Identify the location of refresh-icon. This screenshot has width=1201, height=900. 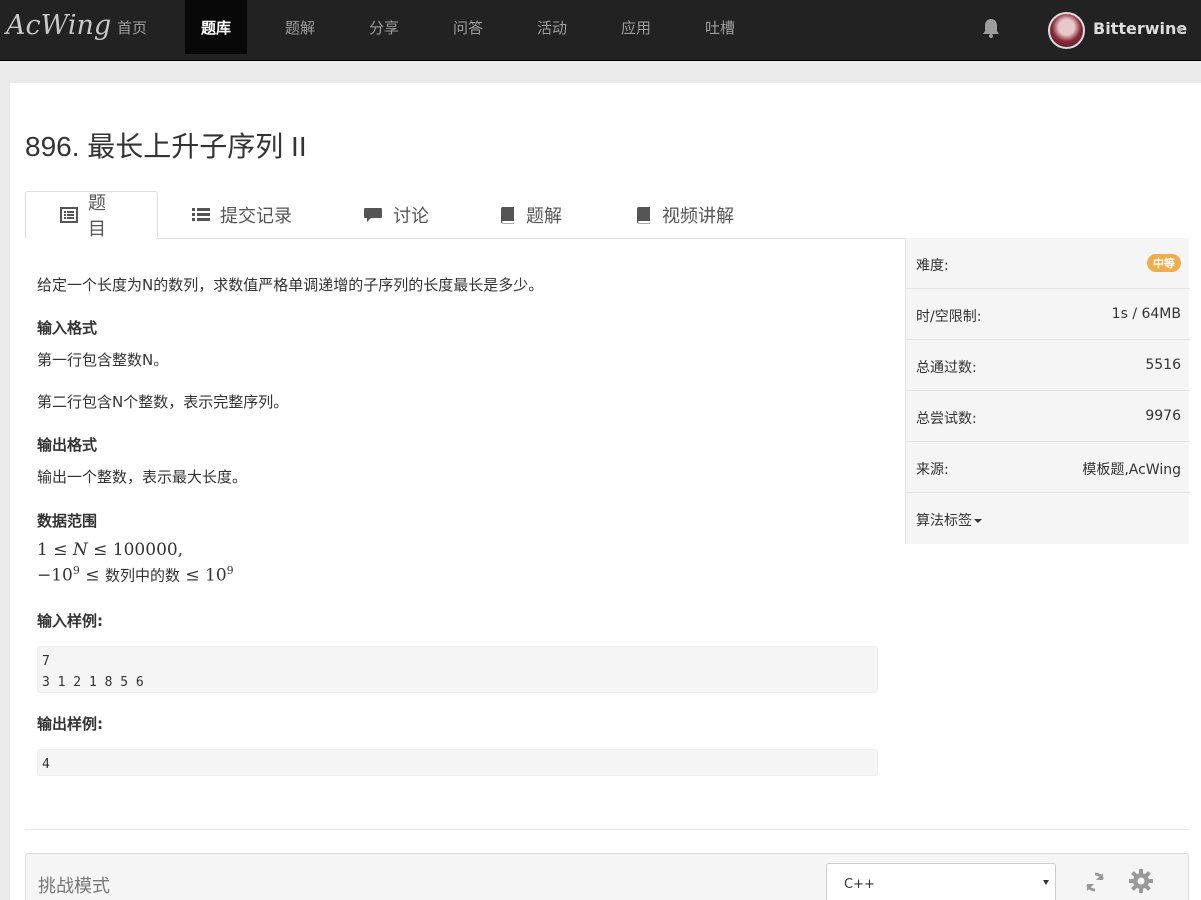
(1095, 884).